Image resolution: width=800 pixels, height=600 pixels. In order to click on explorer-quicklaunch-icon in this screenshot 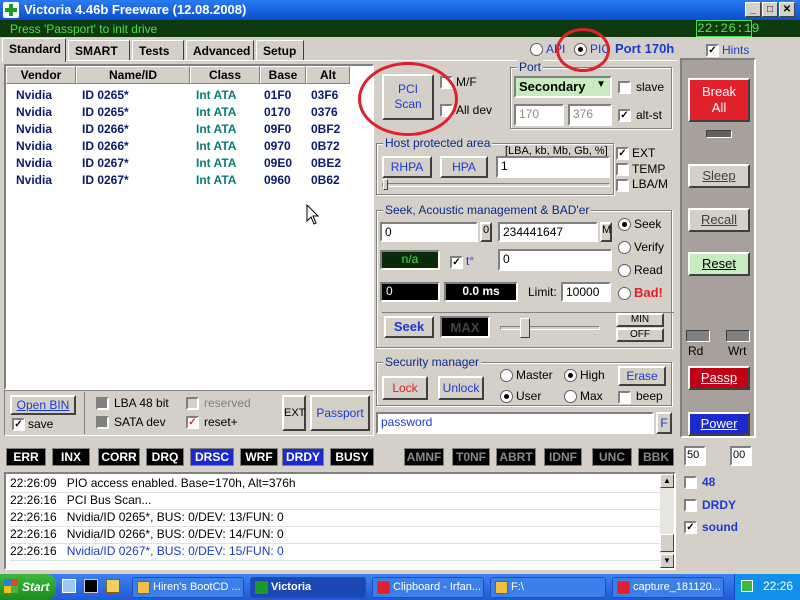, I will do `click(113, 586)`.